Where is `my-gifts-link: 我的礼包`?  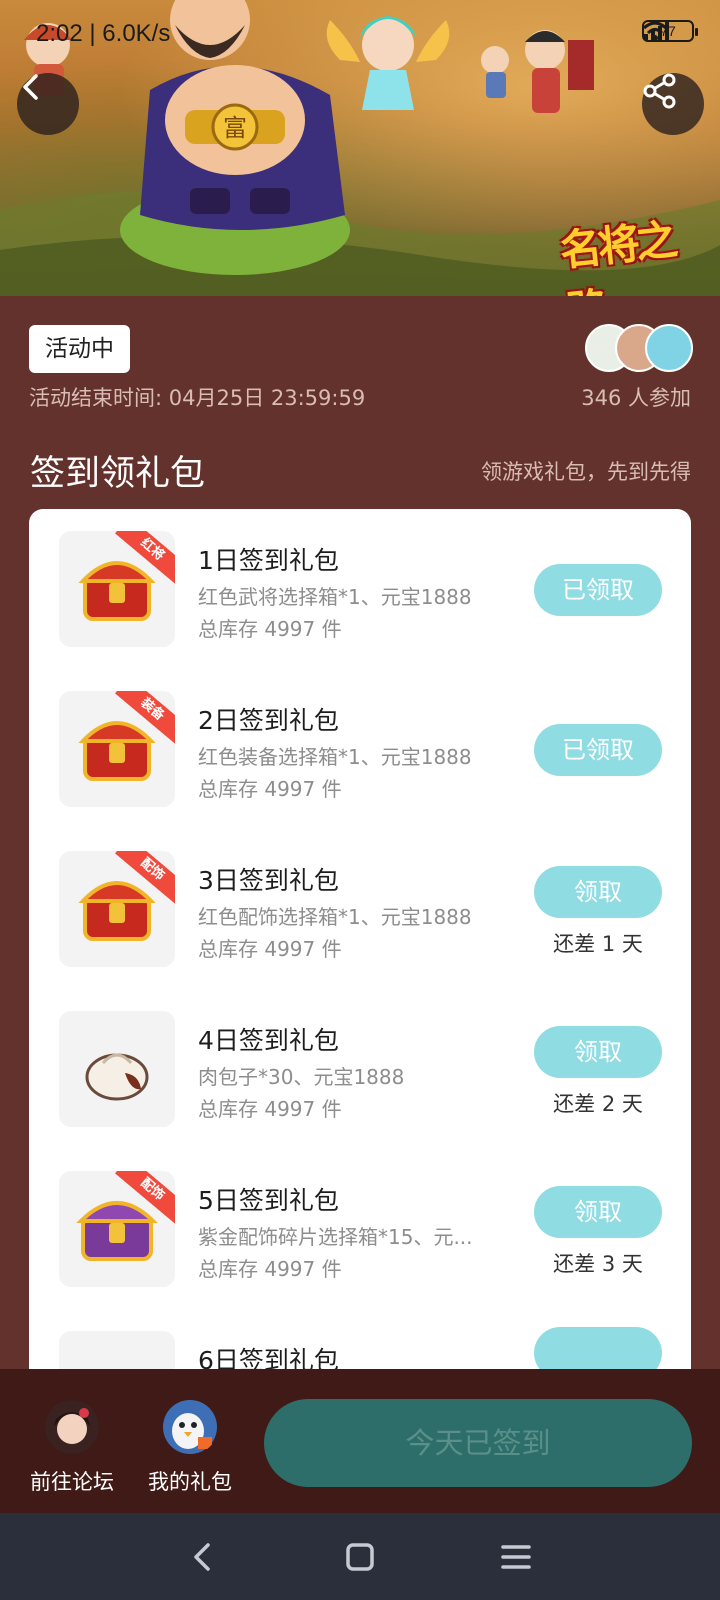 my-gifts-link: 我的礼包 is located at coordinates (190, 1447).